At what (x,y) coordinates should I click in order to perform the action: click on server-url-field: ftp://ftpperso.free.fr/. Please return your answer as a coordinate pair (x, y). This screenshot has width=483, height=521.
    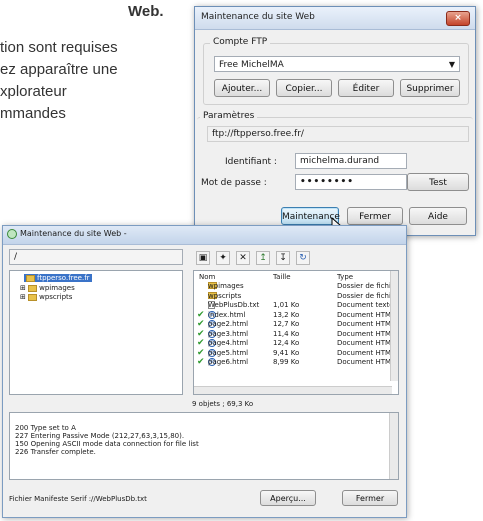
    Looking at the image, I should click on (338, 134).